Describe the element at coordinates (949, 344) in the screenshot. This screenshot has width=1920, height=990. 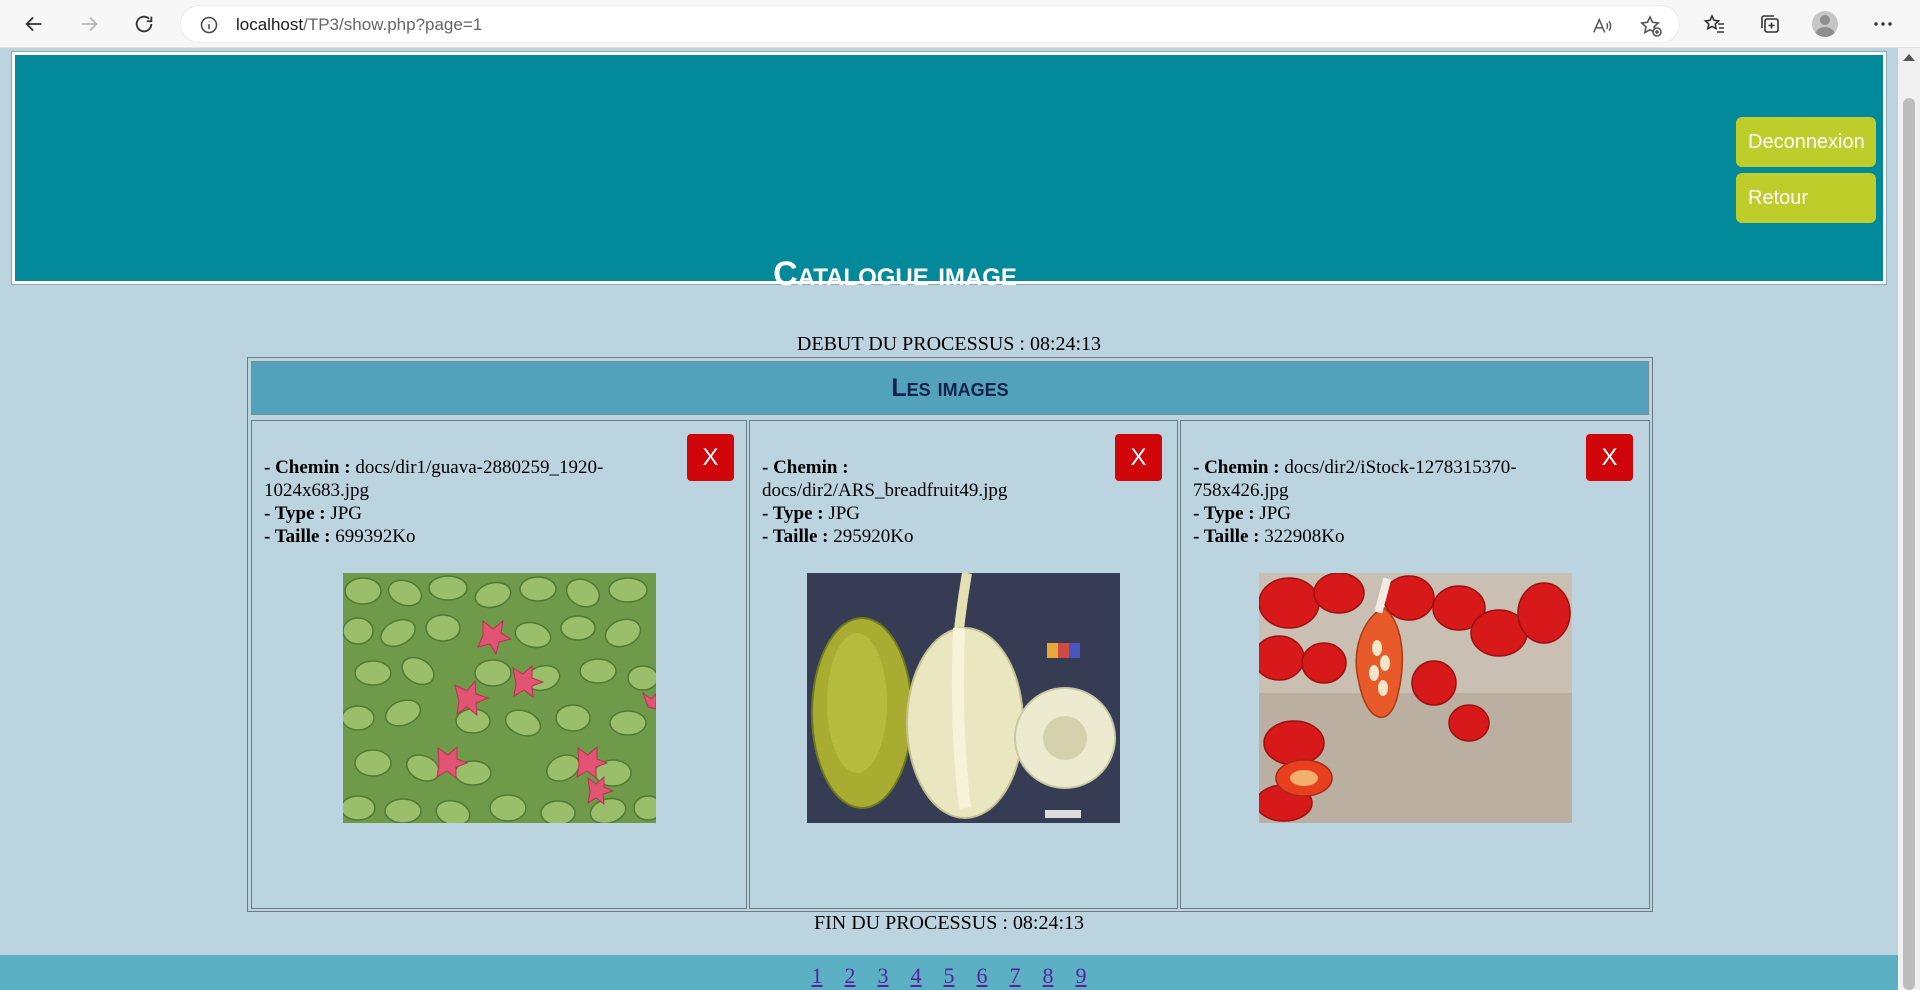
I see `process-start-text: DEBUT DU PROCESSUS : 08:24:13` at that location.